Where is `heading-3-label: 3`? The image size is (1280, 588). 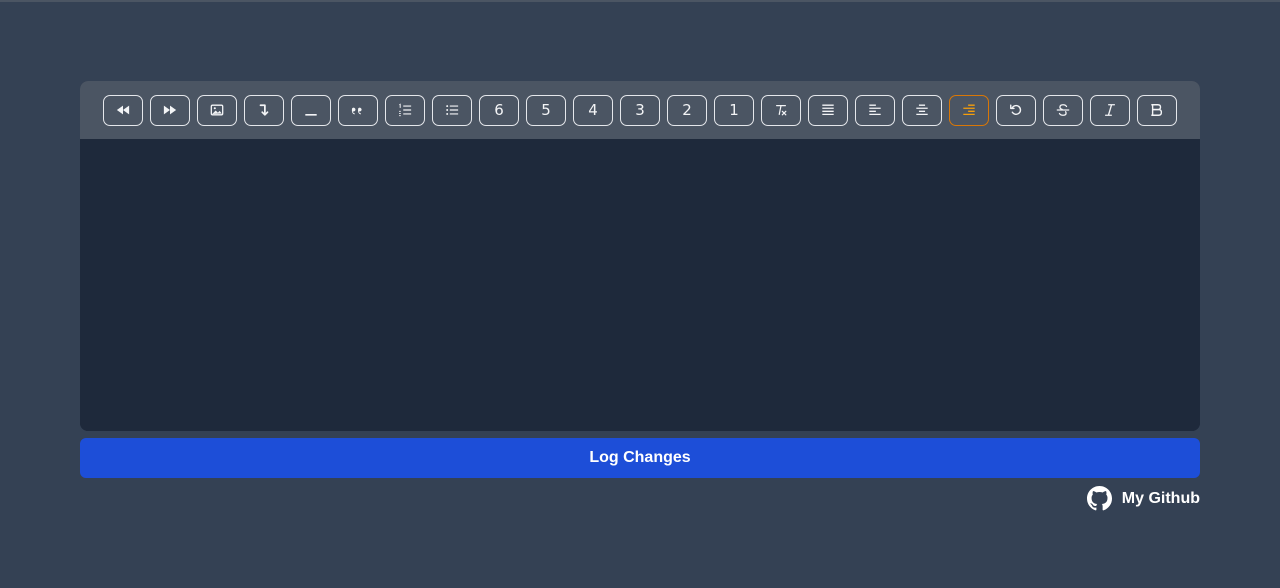 heading-3-label: 3 is located at coordinates (640, 109).